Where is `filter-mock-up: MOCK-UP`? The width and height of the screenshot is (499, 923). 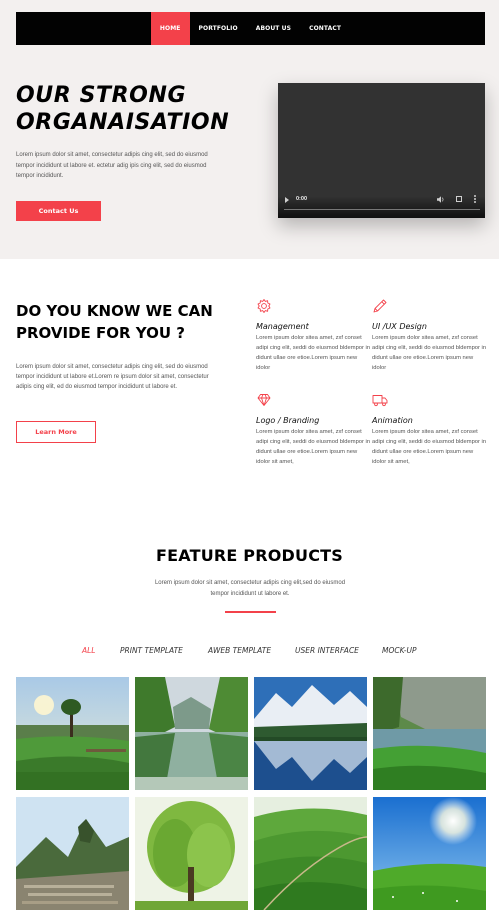
filter-mock-up: MOCK-UP is located at coordinates (399, 650).